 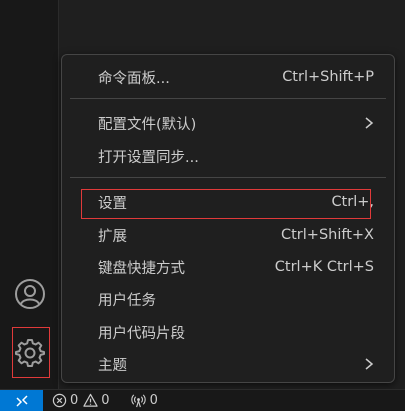 I want to click on menu-item-shortcut: Ctrl+K Ctrl+S, so click(x=324, y=267).